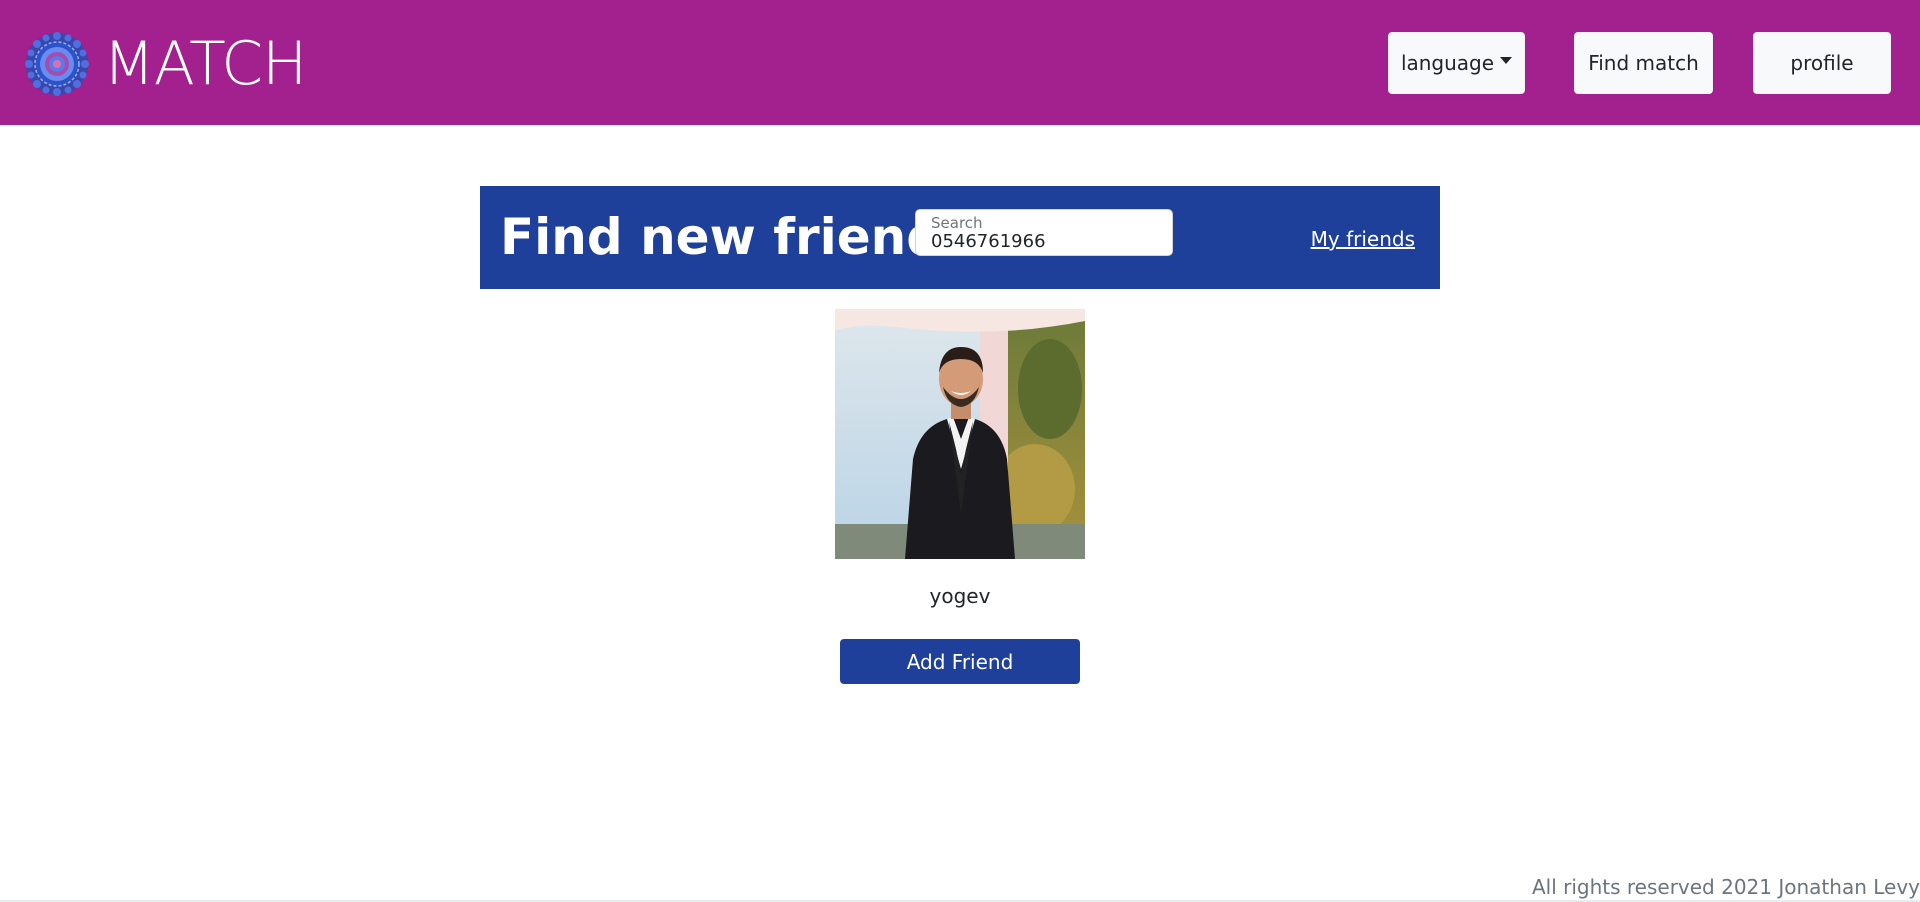  I want to click on friend-name: yogev, so click(960, 596).